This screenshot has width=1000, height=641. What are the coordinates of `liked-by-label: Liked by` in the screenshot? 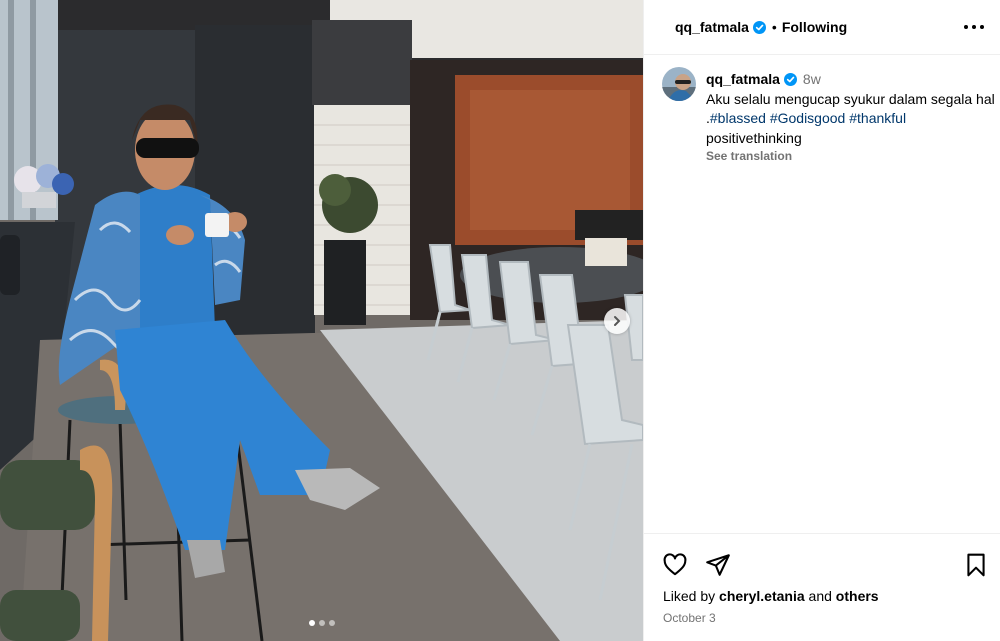 It's located at (689, 596).